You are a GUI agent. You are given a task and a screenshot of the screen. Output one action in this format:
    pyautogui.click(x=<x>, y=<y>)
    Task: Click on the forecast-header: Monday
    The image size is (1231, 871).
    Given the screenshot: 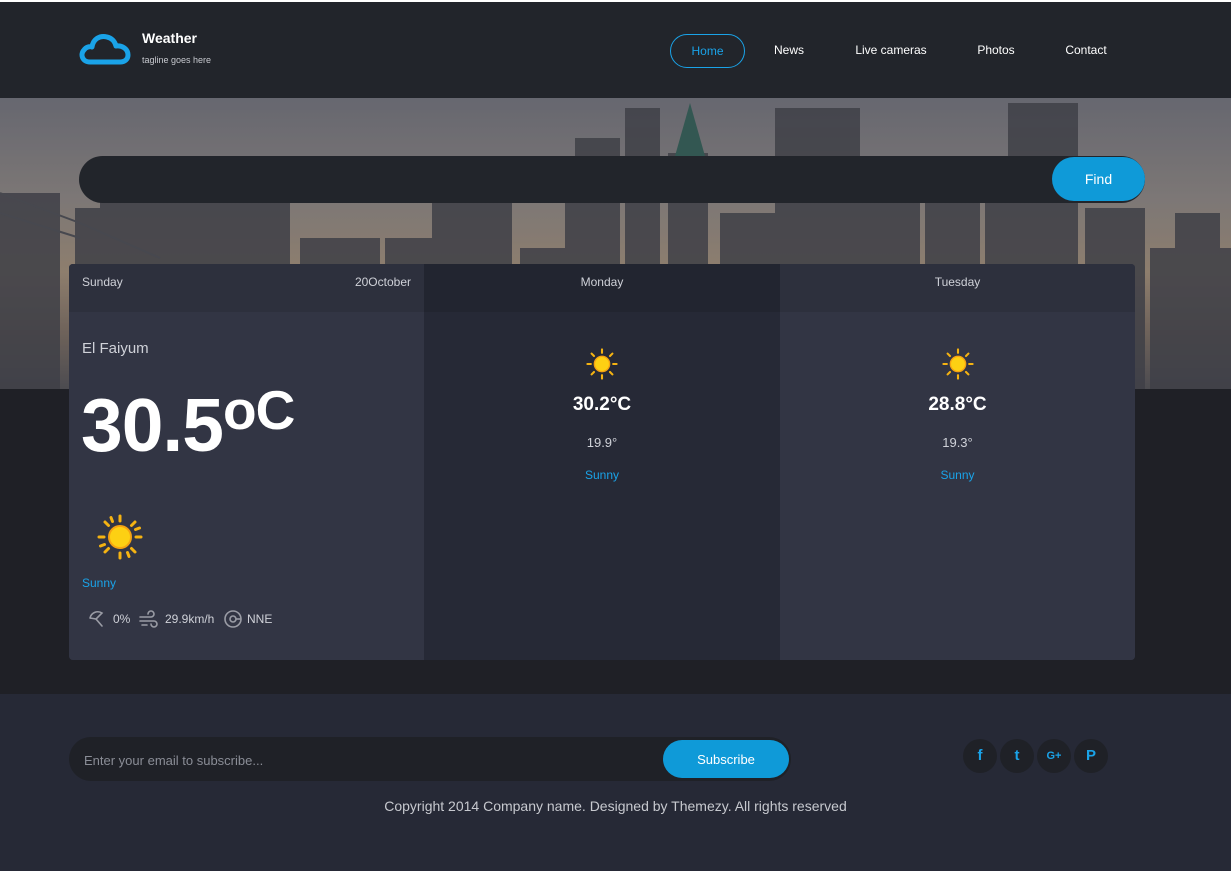 What is the action you would take?
    pyautogui.click(x=602, y=288)
    